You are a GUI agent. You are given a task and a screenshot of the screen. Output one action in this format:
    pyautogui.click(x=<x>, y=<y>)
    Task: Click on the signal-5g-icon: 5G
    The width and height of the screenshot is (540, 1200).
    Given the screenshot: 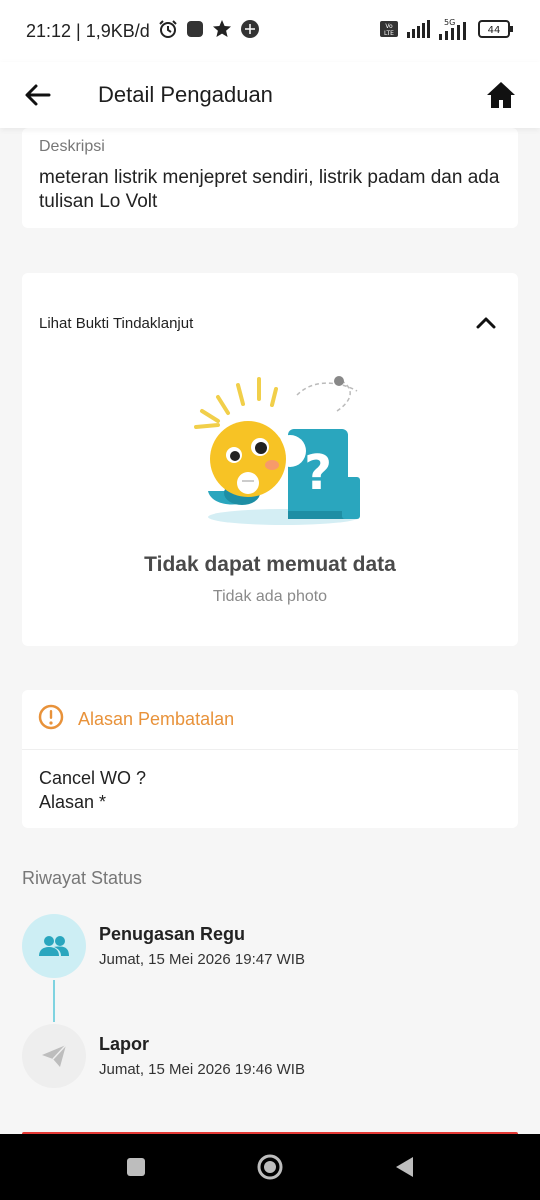 What is the action you would take?
    pyautogui.click(x=454, y=31)
    